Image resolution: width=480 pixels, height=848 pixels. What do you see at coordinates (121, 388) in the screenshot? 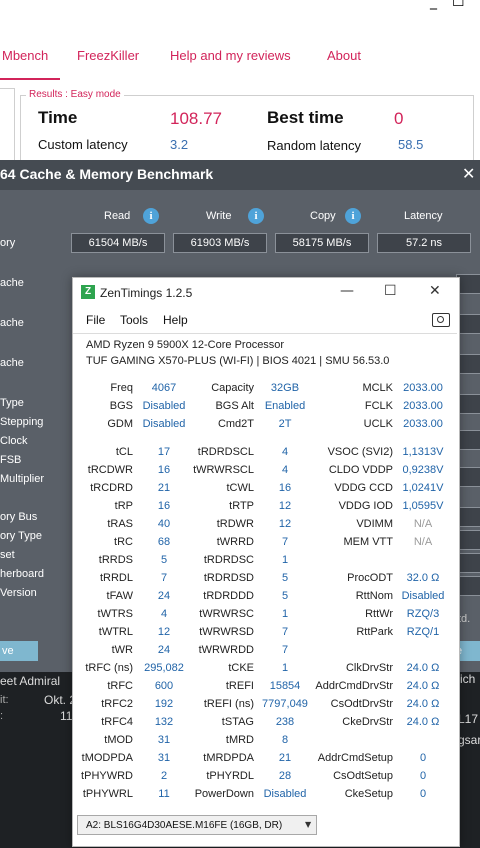
I see `timing-label: Freq` at bounding box center [121, 388].